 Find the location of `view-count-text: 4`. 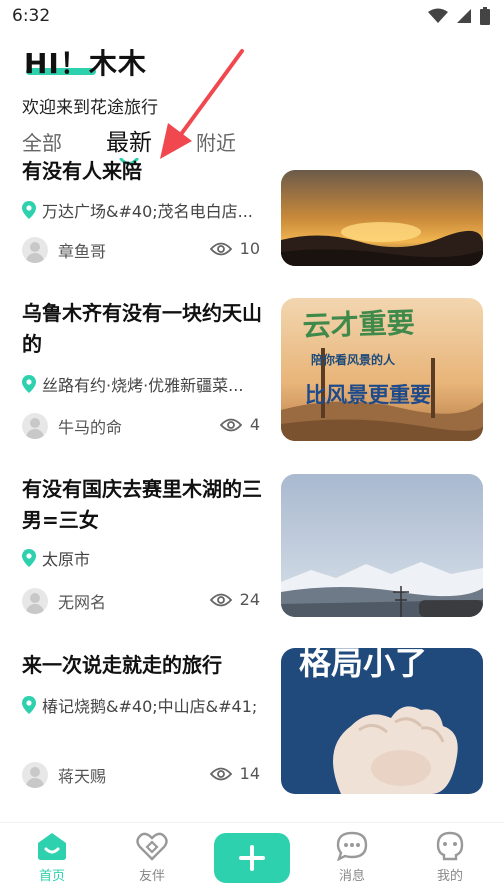

view-count-text: 4 is located at coordinates (254, 424).